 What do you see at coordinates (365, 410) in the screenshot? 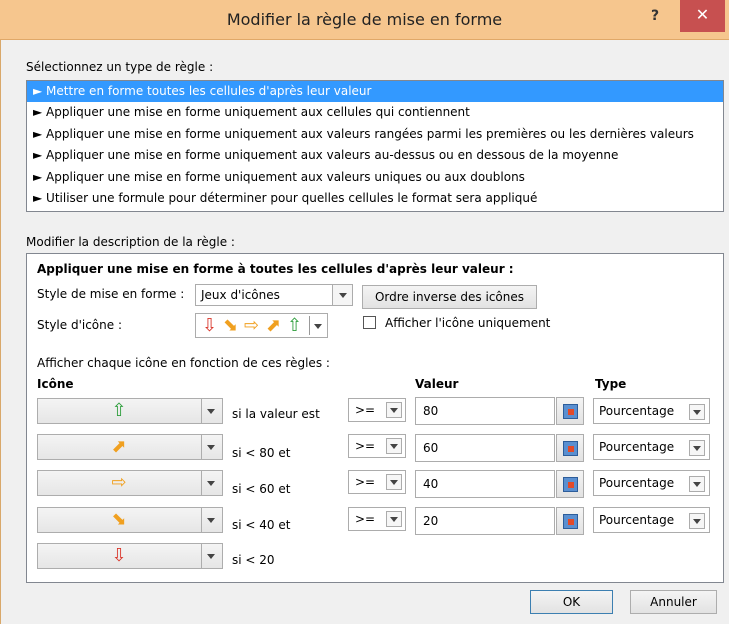
I see `rule-row-1-operator: >=` at bounding box center [365, 410].